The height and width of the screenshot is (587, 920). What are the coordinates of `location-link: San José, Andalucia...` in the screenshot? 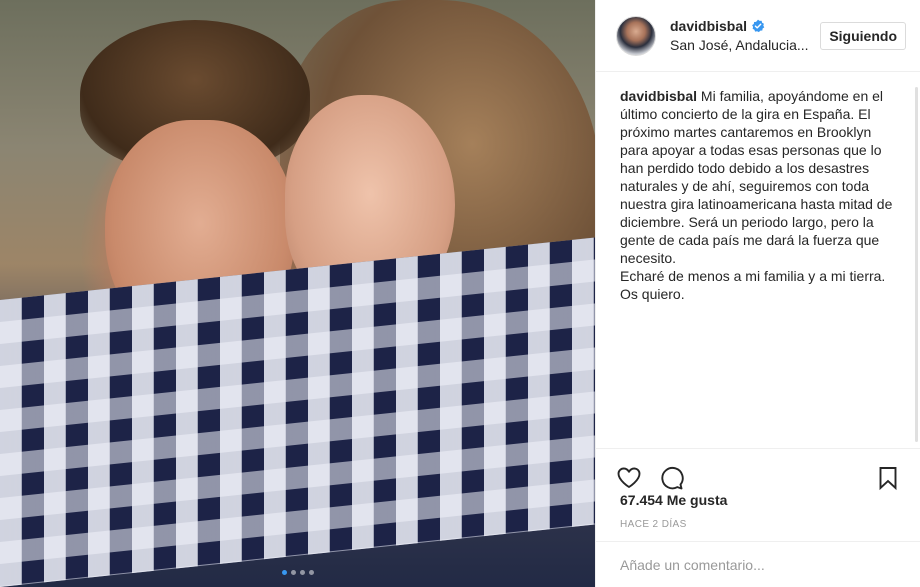 It's located at (742, 45).